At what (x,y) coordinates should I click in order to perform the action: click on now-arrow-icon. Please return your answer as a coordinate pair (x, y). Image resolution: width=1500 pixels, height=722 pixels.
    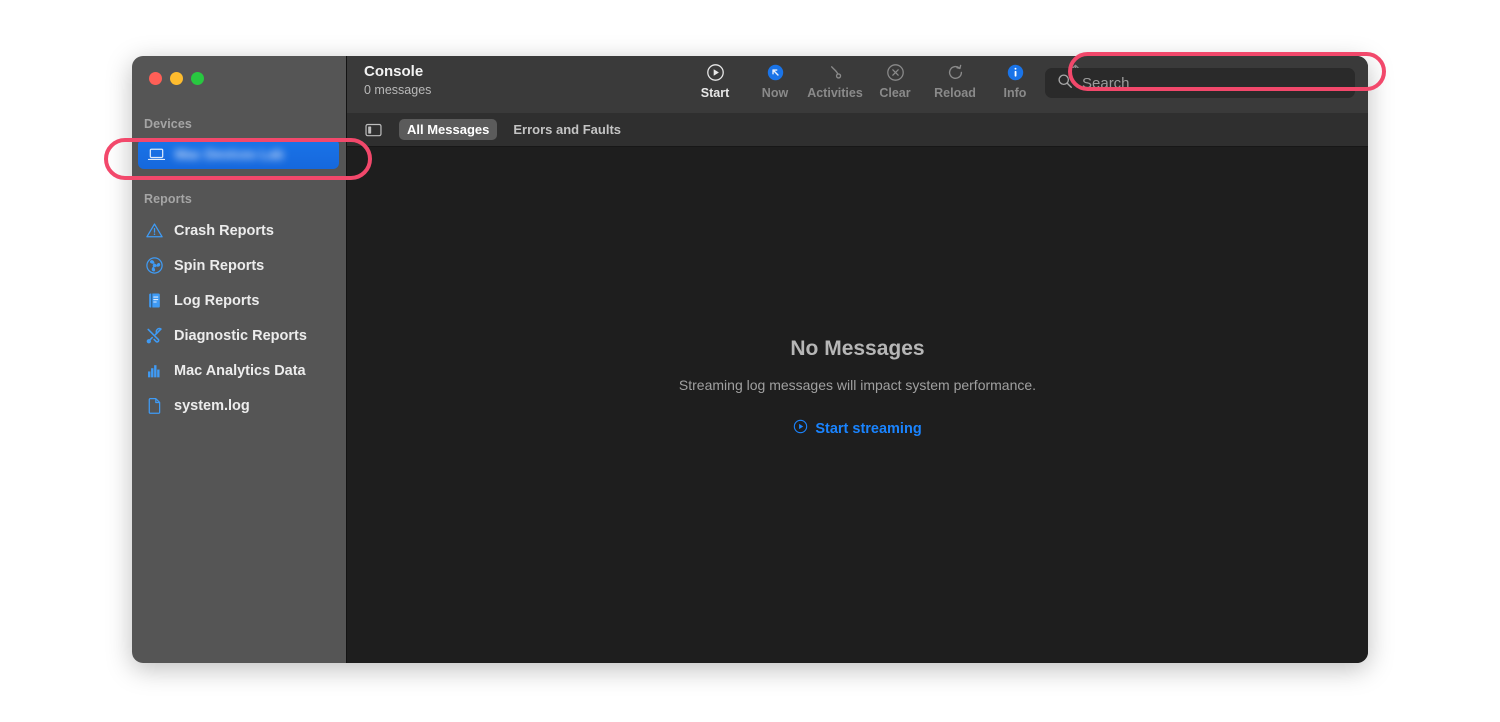
    Looking at the image, I should click on (775, 72).